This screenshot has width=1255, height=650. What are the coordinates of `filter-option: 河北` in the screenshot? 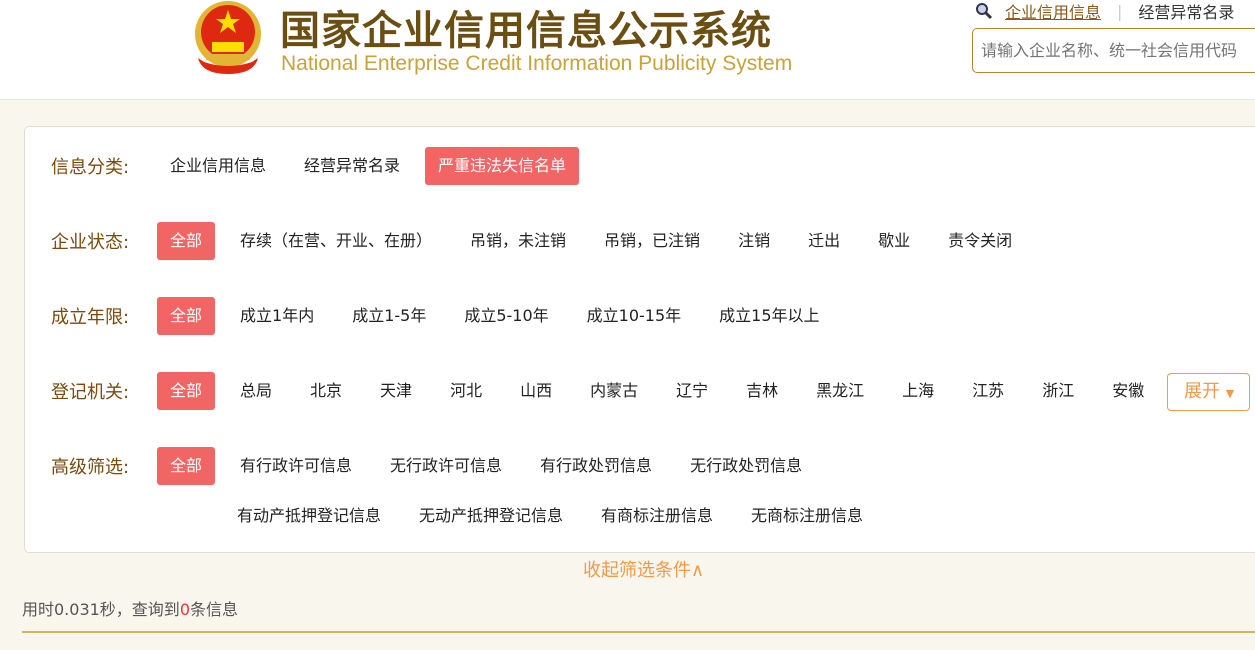 It's located at (466, 391).